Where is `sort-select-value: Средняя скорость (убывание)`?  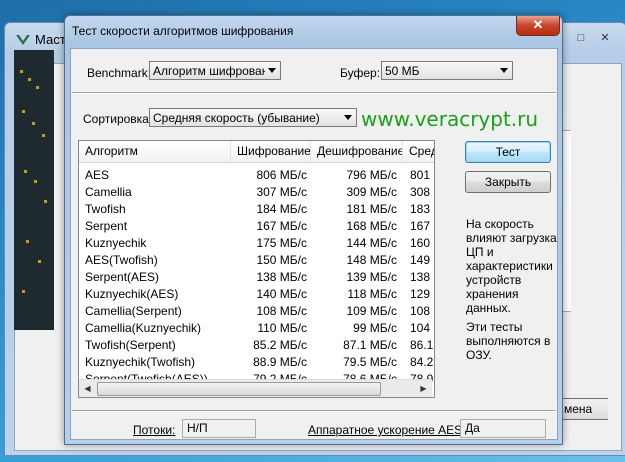 sort-select-value: Средняя скорость (убывание) is located at coordinates (236, 118).